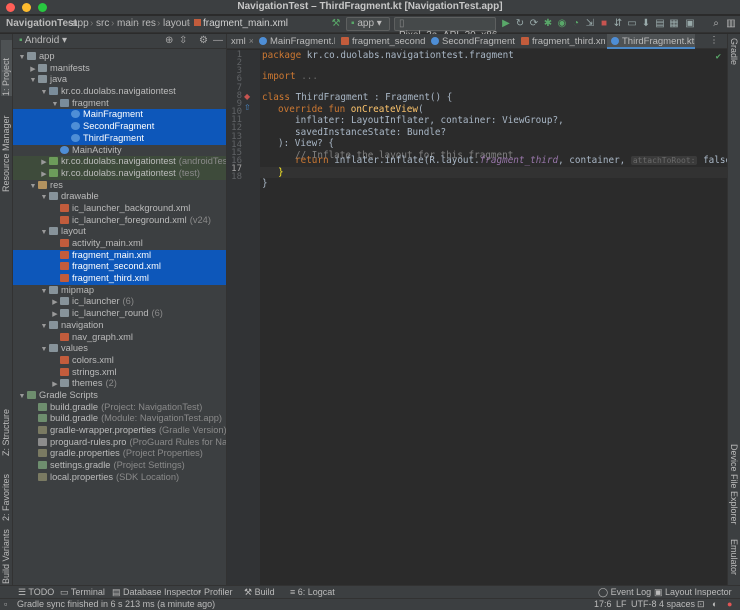  Describe the element at coordinates (119, 267) in the screenshot. I see `tree-item: fragment_second.xml` at that location.